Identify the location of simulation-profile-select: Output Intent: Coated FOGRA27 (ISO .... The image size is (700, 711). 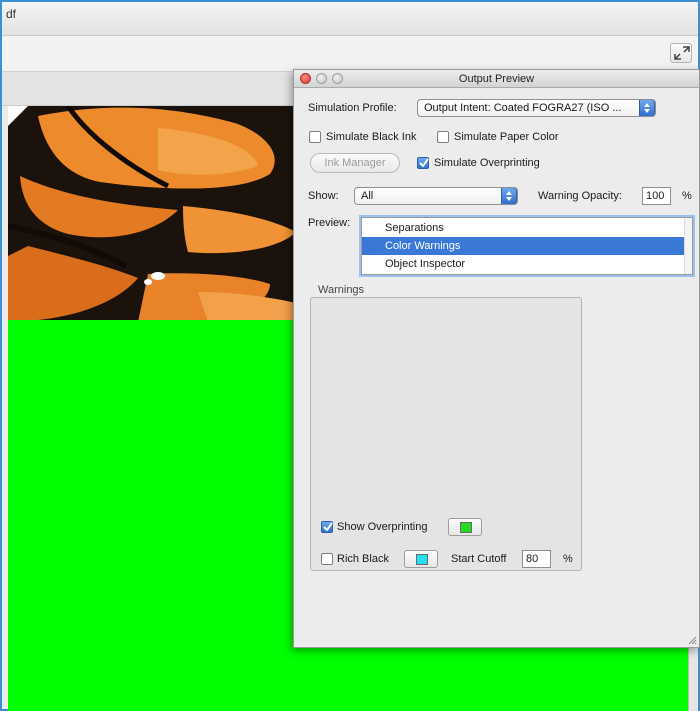
(536, 108).